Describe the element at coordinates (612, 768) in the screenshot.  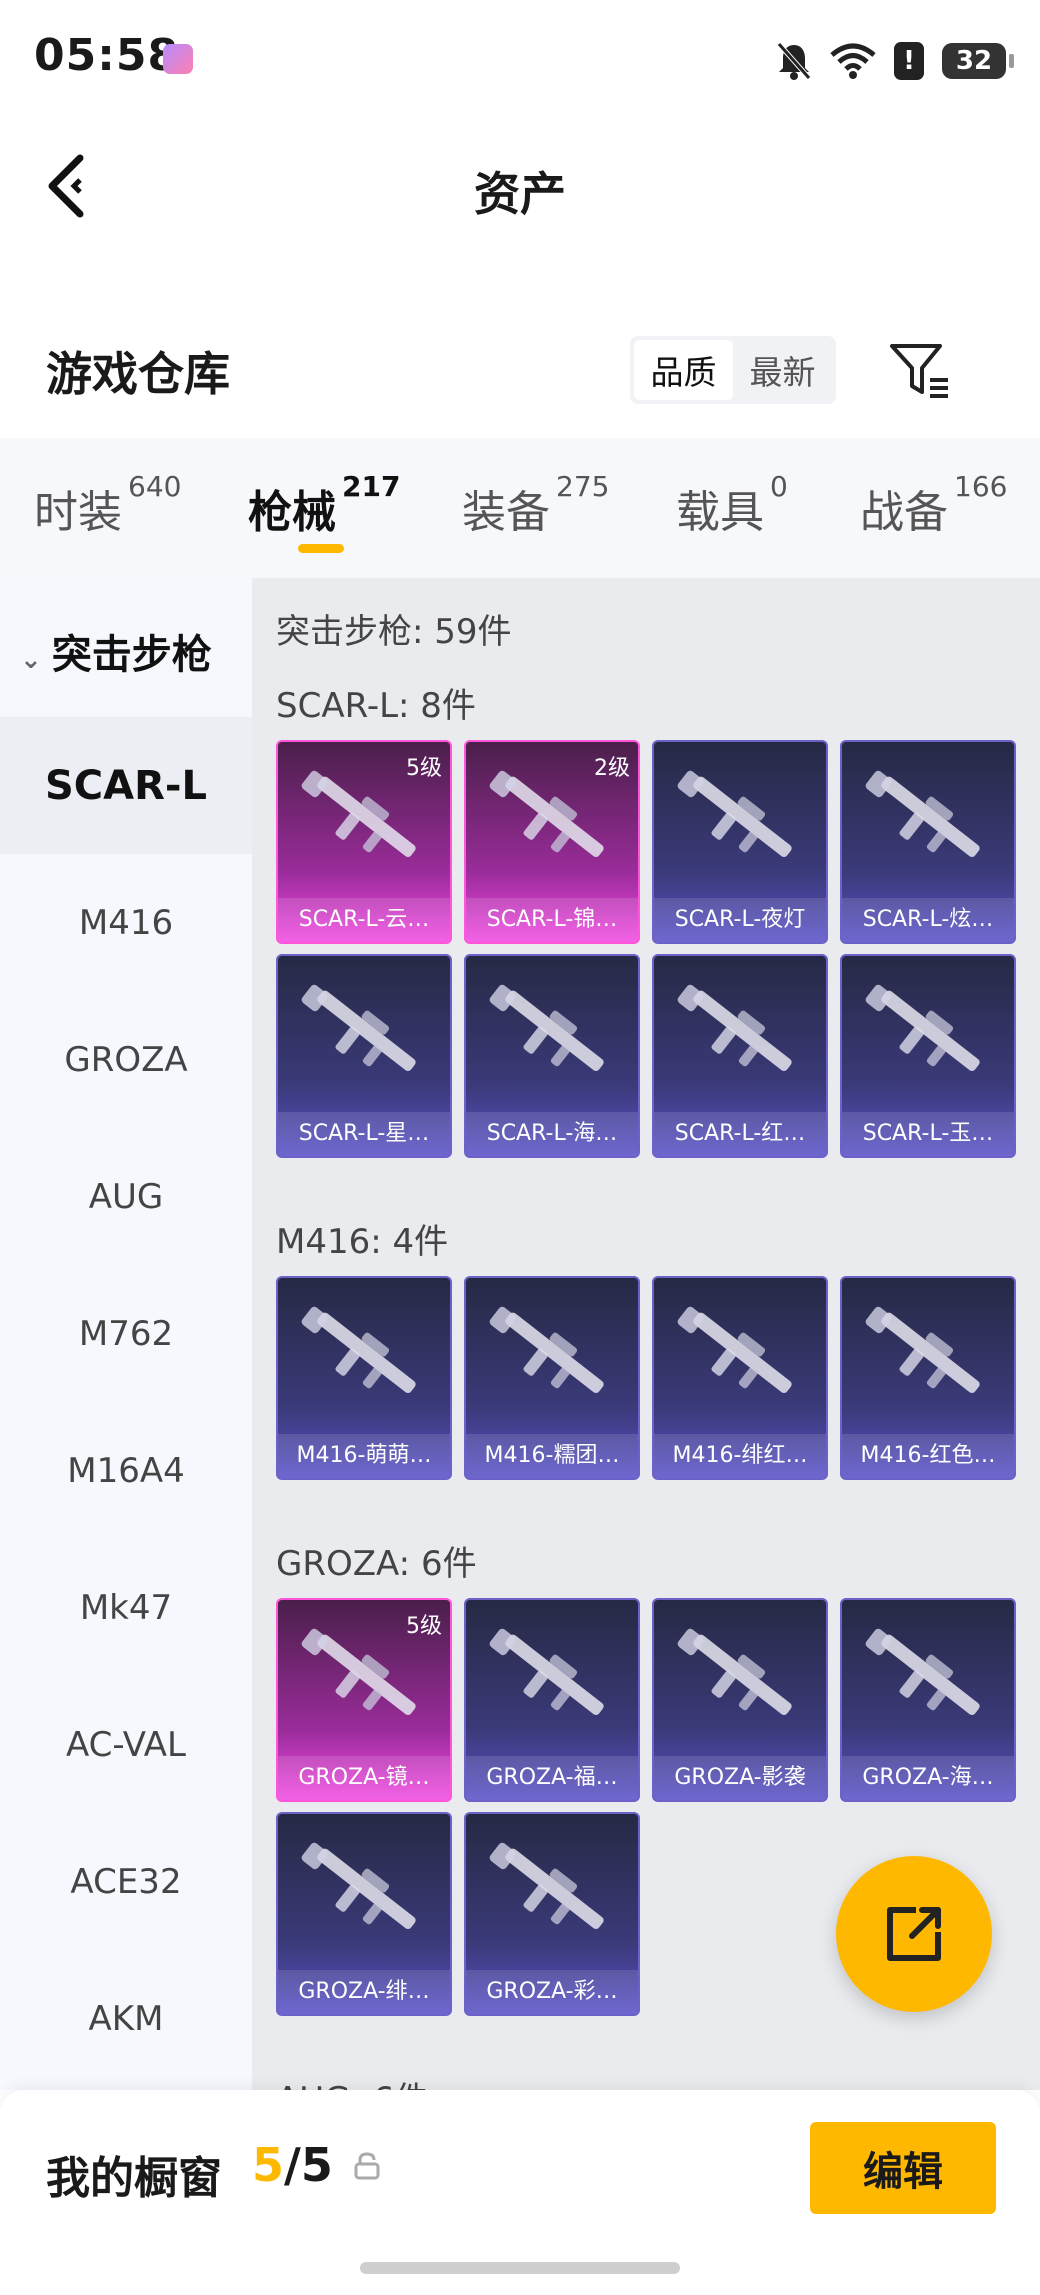
I see `item-level-badge: 2级` at that location.